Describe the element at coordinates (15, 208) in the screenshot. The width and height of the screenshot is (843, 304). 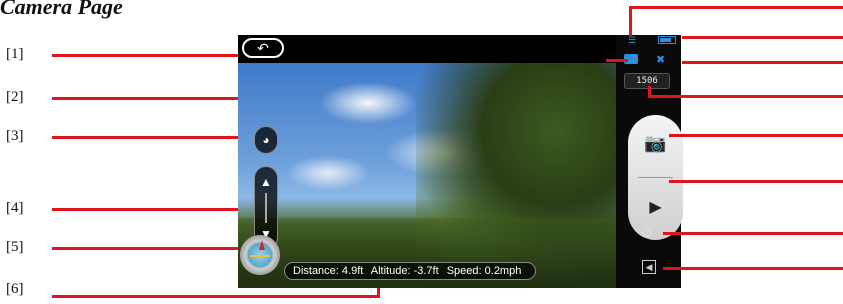
I see `callout-label-4: [4]` at that location.